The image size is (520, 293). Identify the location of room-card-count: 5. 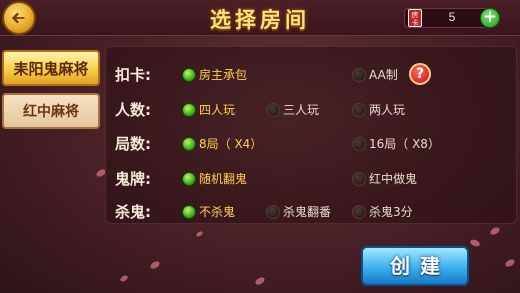
(452, 17).